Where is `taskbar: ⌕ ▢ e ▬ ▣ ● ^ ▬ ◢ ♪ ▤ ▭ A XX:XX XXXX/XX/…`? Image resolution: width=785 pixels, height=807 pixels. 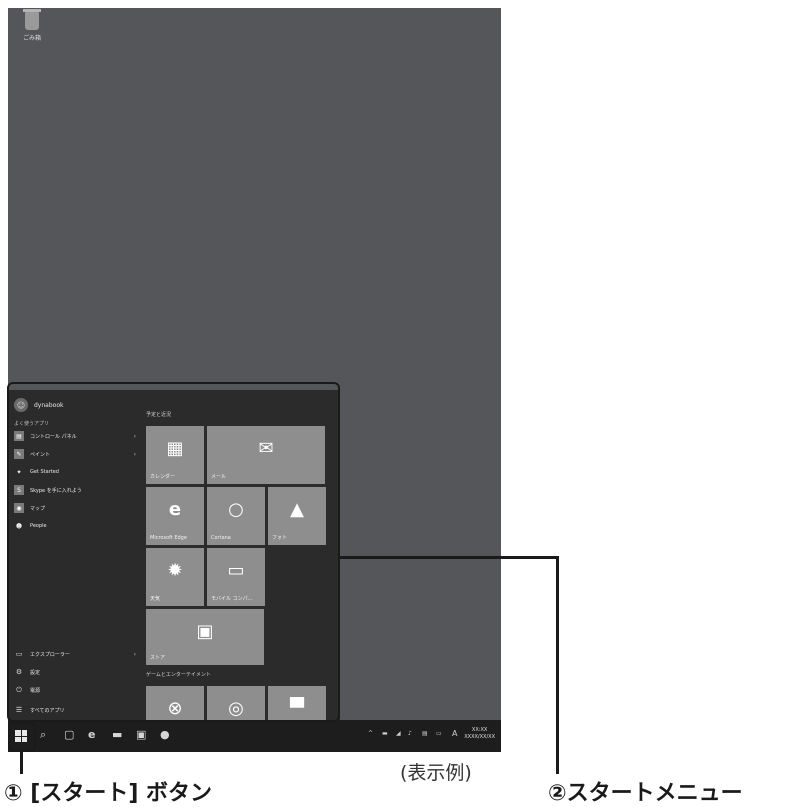 taskbar: ⌕ ▢ e ▬ ▣ ● ^ ▬ ◢ ♪ ▤ ▭ A XX:XX XXXX/XX/… is located at coordinates (254, 736).